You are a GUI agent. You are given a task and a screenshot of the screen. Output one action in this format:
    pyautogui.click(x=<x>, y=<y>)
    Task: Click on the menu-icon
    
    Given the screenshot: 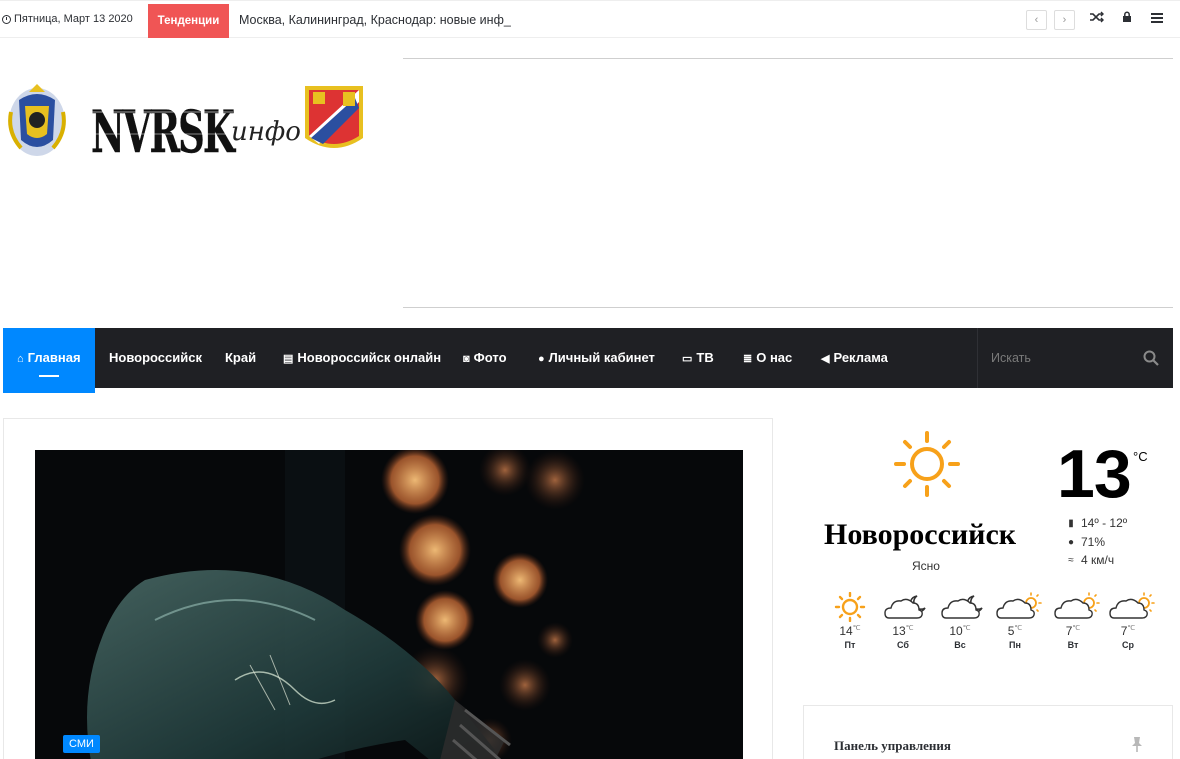 What is the action you would take?
    pyautogui.click(x=1157, y=19)
    